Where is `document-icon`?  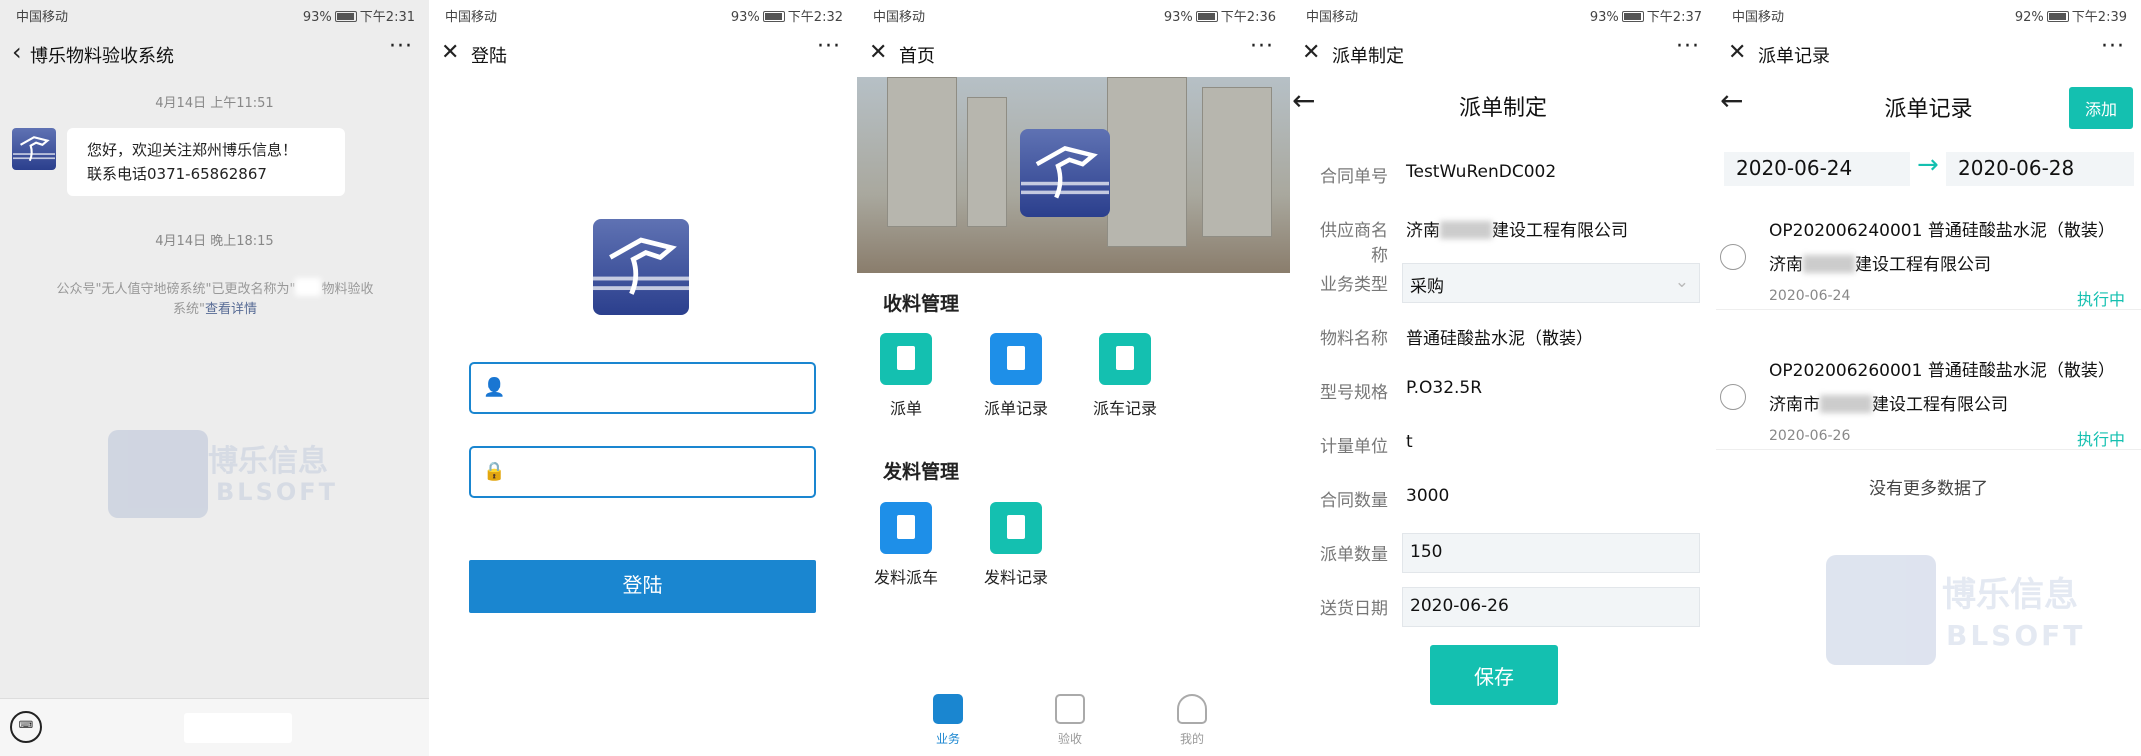
document-icon is located at coordinates (906, 528).